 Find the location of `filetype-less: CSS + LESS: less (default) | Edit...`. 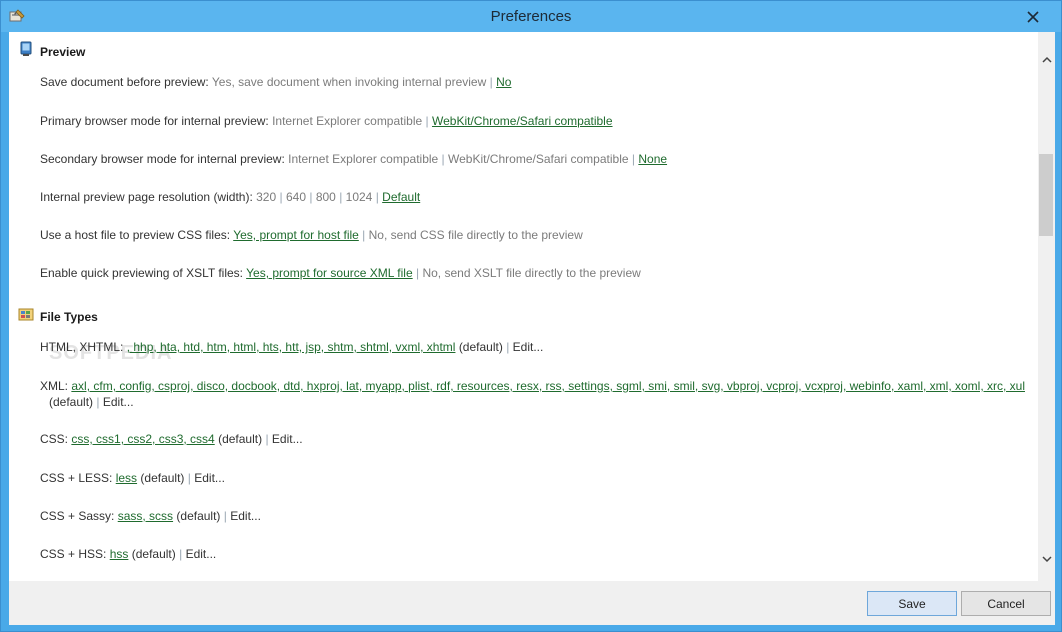

filetype-less: CSS + LESS: less (default) | Edit... is located at coordinates (132, 478).